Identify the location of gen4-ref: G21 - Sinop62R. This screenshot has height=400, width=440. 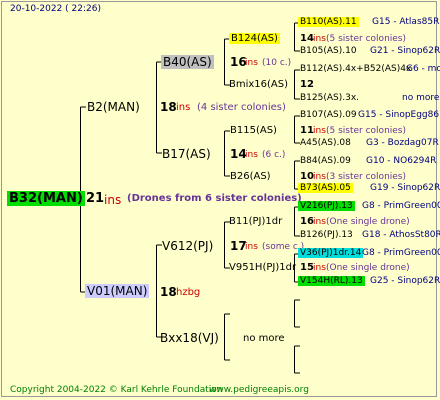
(405, 51).